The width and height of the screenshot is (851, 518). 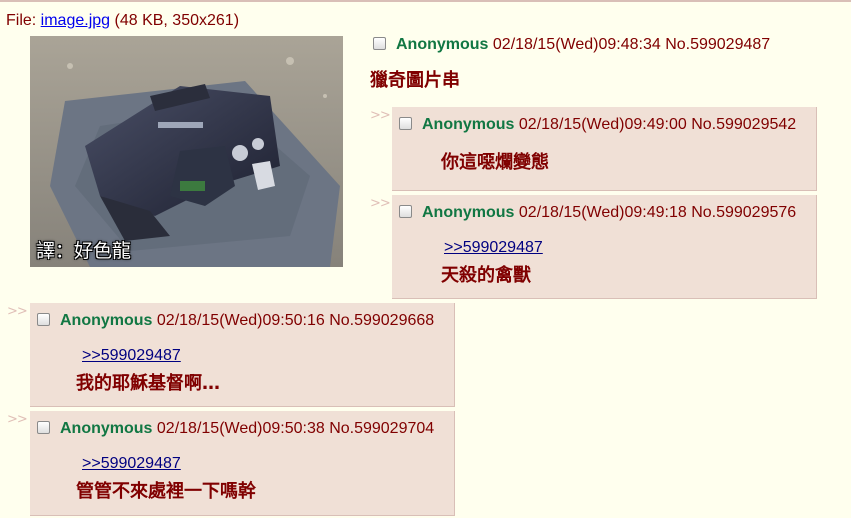 I want to click on post-datetime: 02/18/15(Wed)09:49:00, so click(x=602, y=124).